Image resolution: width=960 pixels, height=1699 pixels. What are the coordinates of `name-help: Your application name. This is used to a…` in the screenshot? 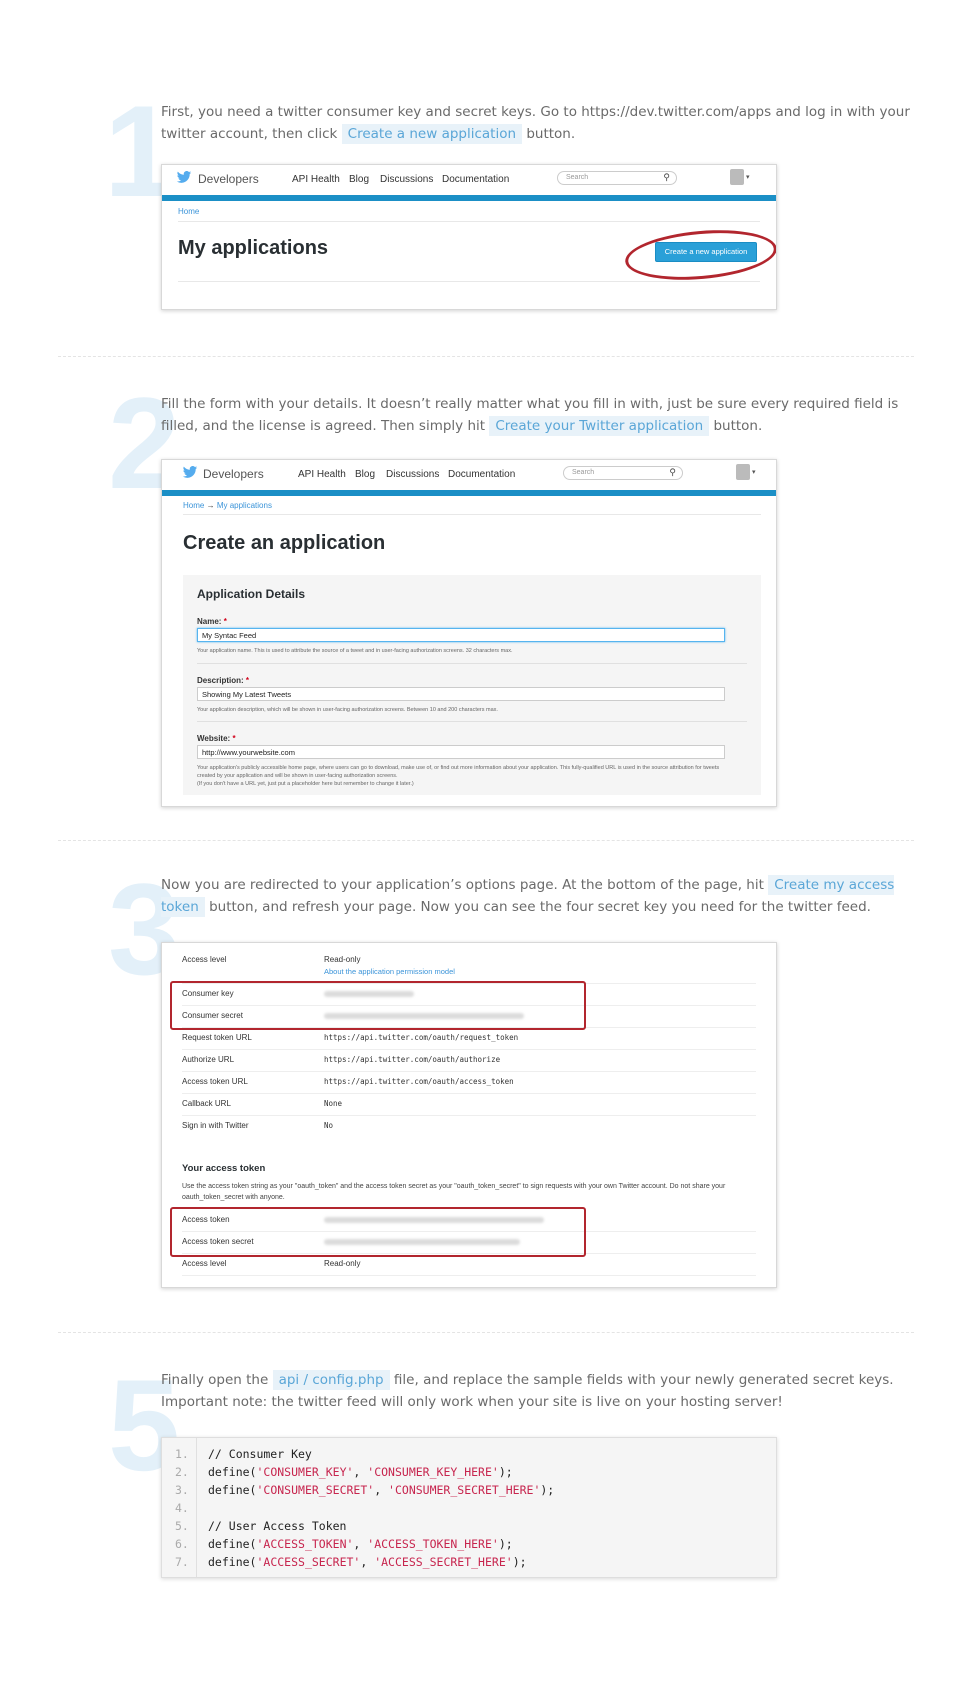 It's located at (355, 651).